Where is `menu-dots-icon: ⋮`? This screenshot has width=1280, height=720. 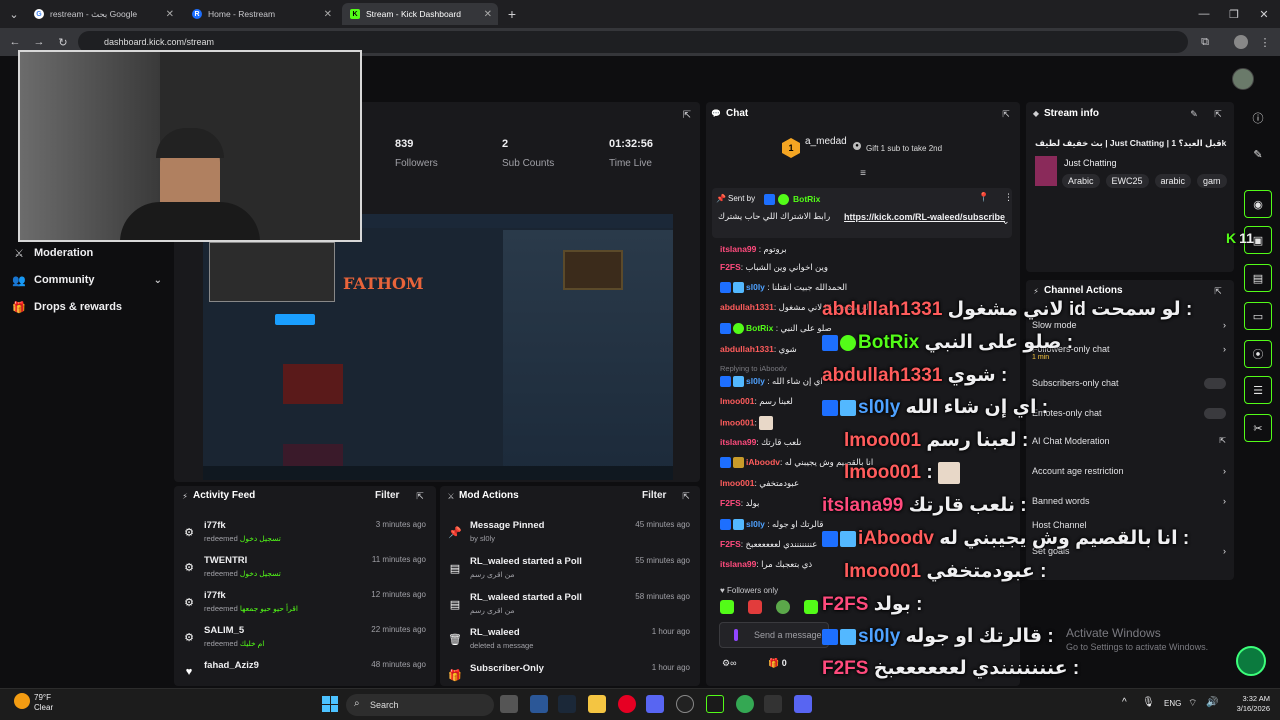 menu-dots-icon: ⋮ is located at coordinates (1265, 42).